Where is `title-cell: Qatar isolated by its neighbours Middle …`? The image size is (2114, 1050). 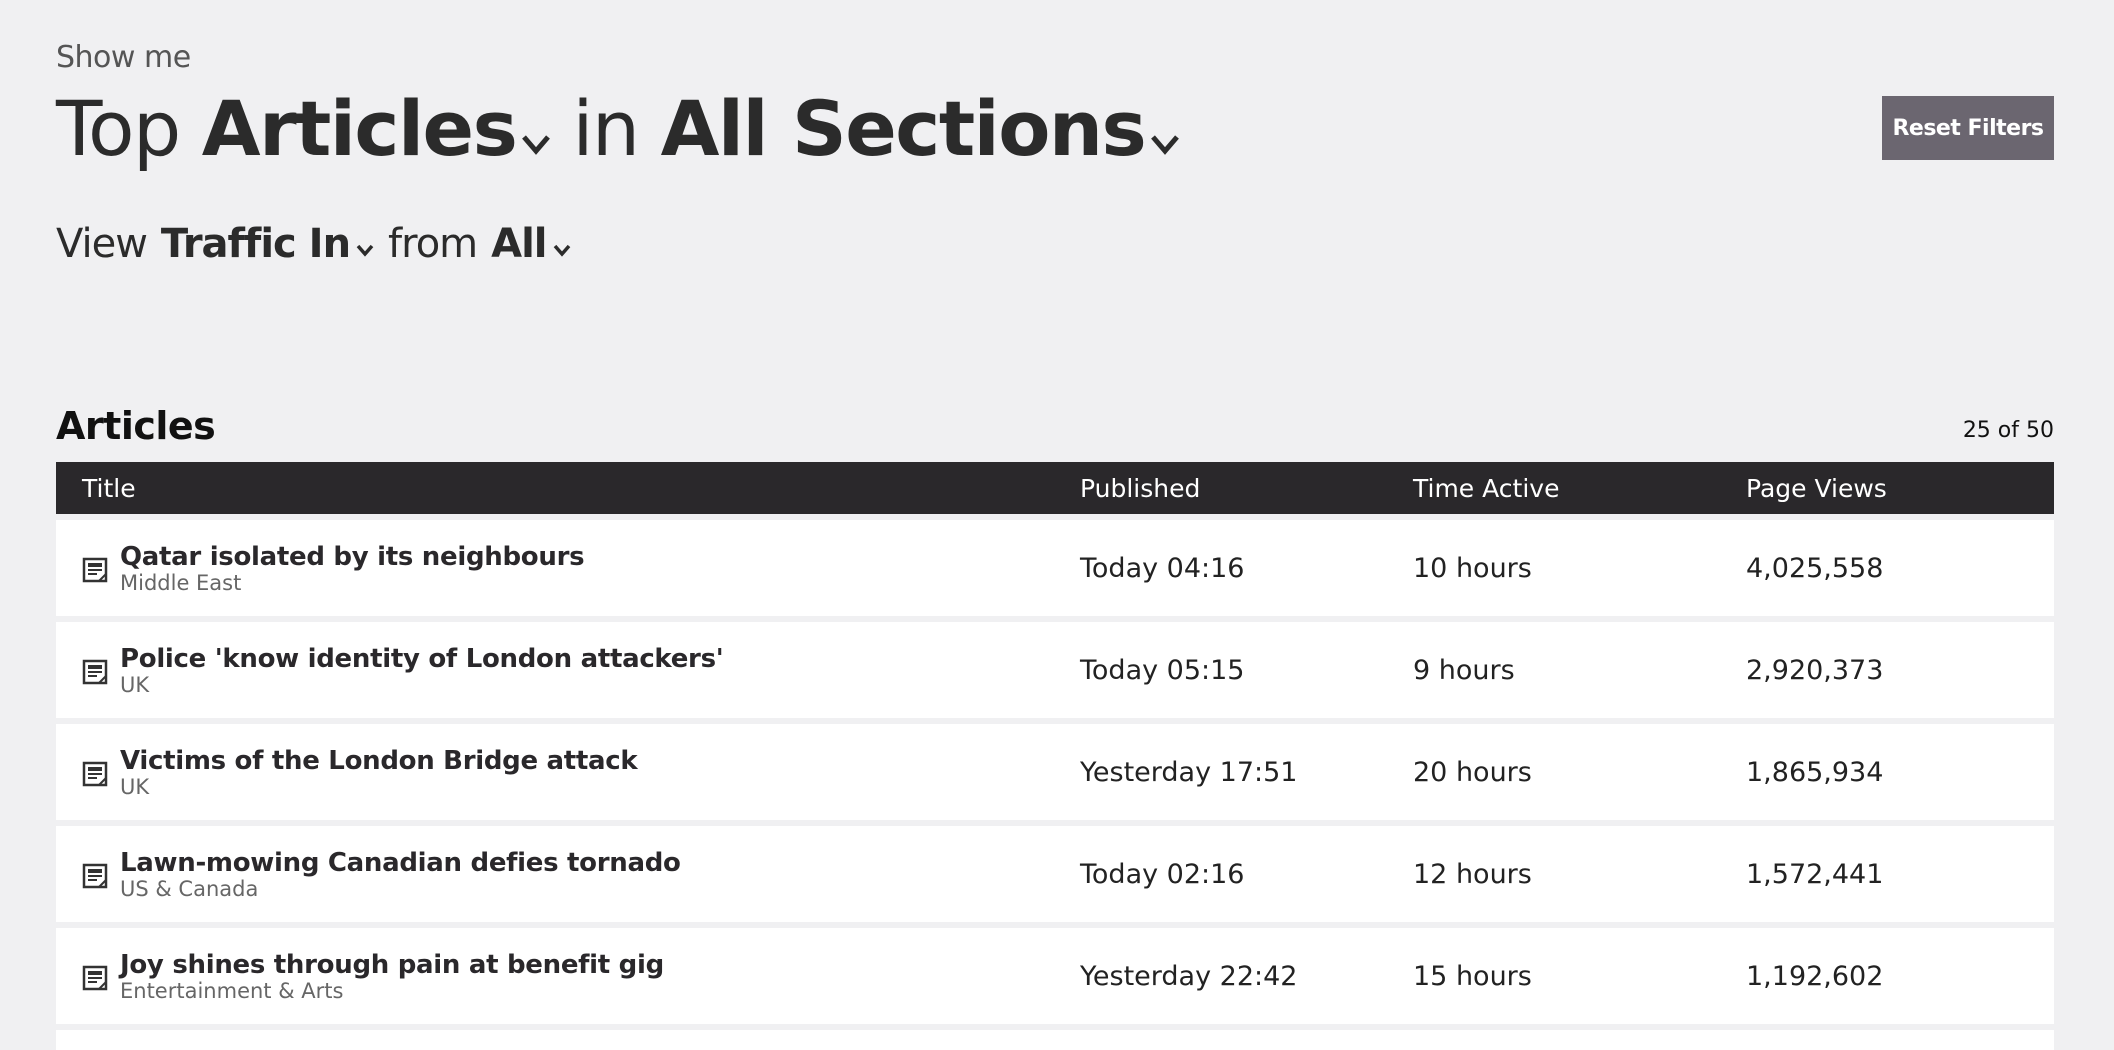
title-cell: Qatar isolated by its neighbours Middle … is located at coordinates (333, 568).